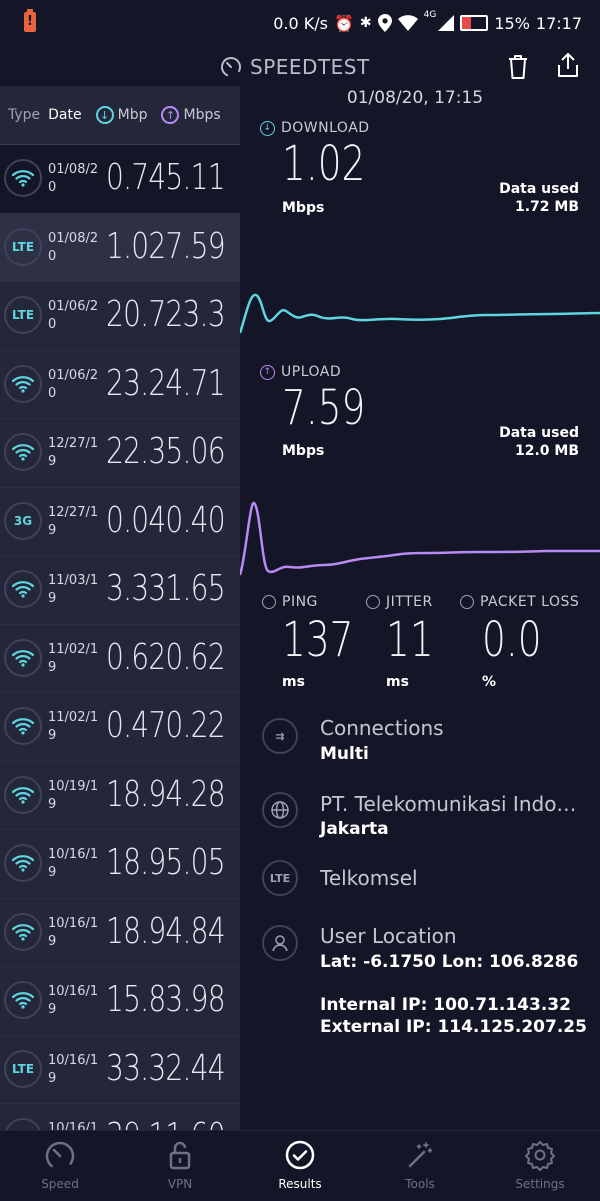 The width and height of the screenshot is (600, 1201). Describe the element at coordinates (64, 115) in the screenshot. I see `column-date: Date` at that location.